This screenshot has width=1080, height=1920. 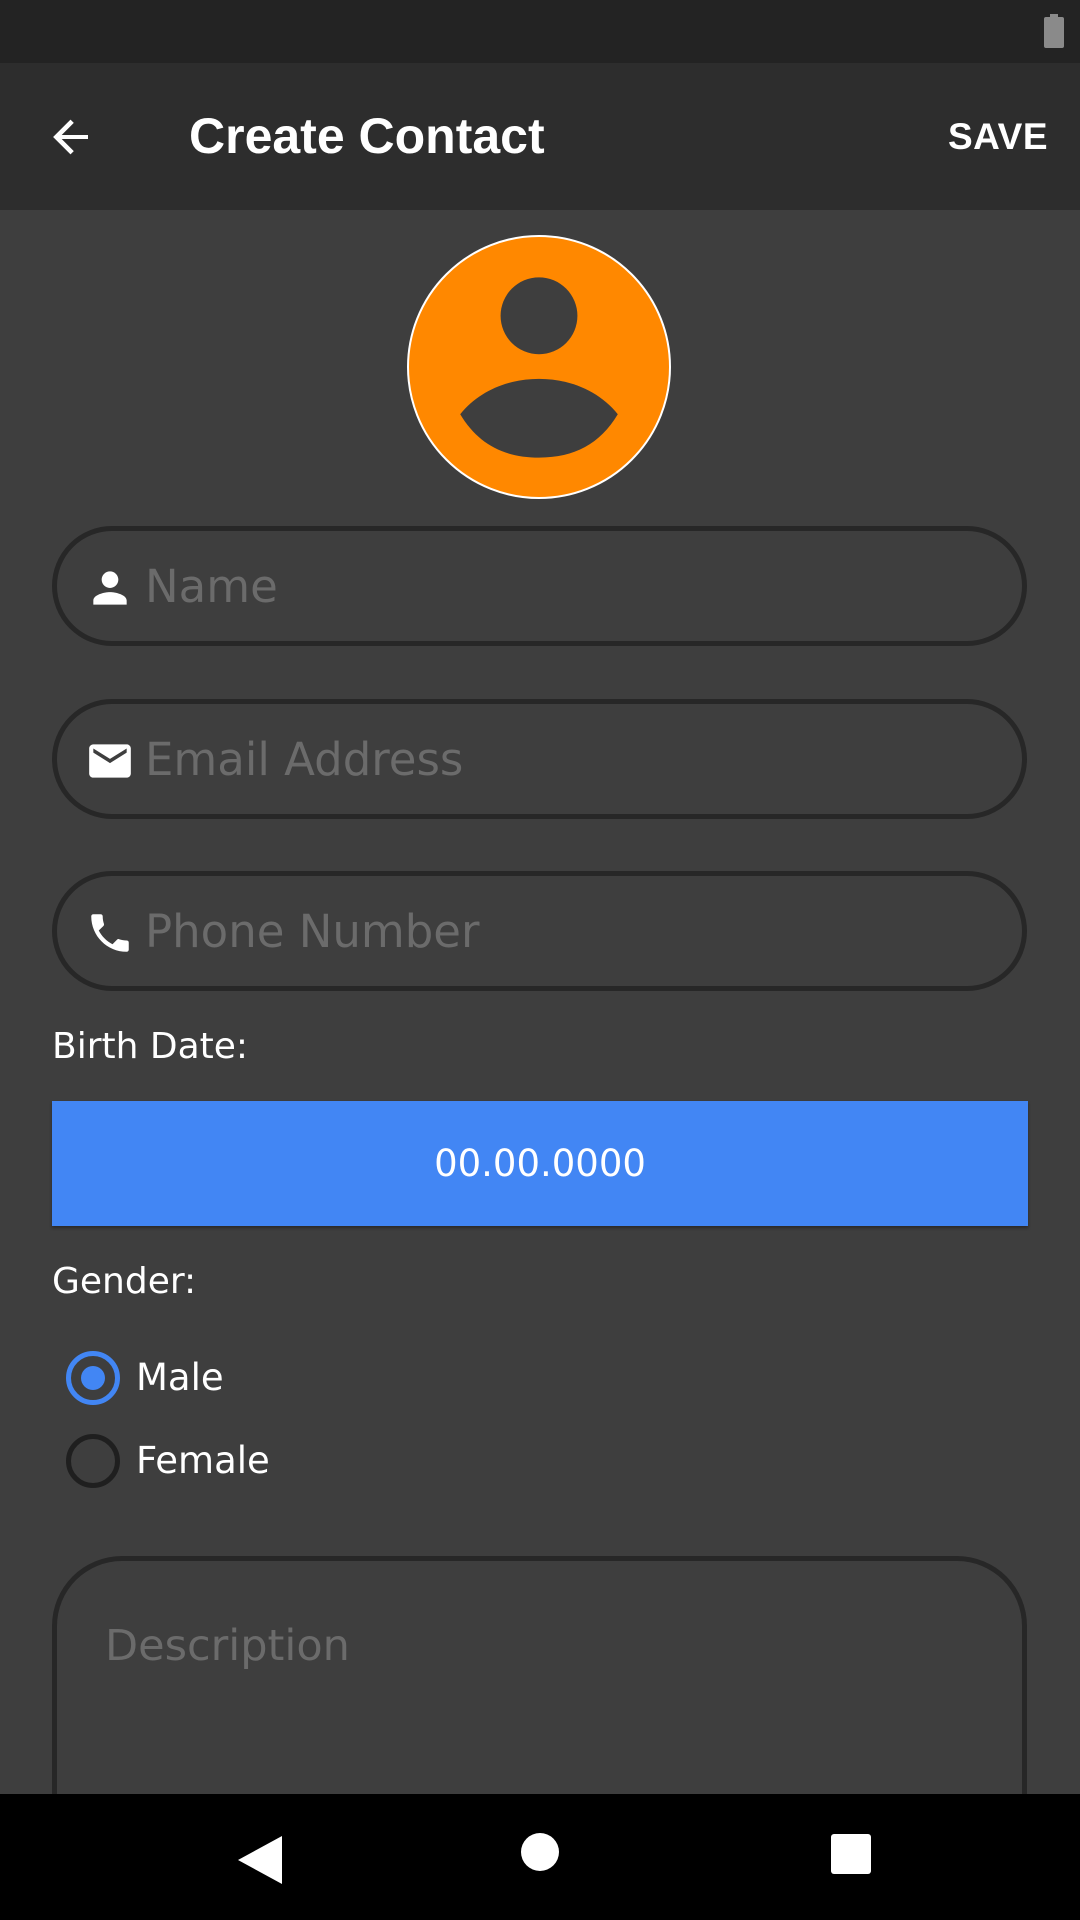 I want to click on radio-male, so click(x=93, y=1378).